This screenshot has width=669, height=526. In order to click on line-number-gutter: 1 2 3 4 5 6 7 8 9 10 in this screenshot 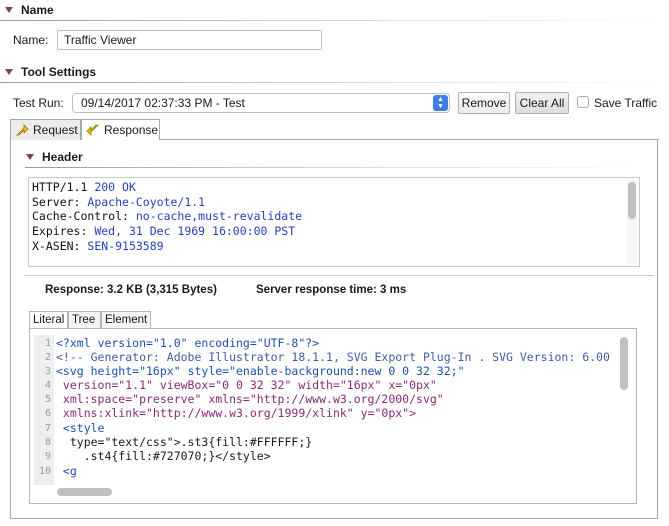, I will do `click(44, 410)`.